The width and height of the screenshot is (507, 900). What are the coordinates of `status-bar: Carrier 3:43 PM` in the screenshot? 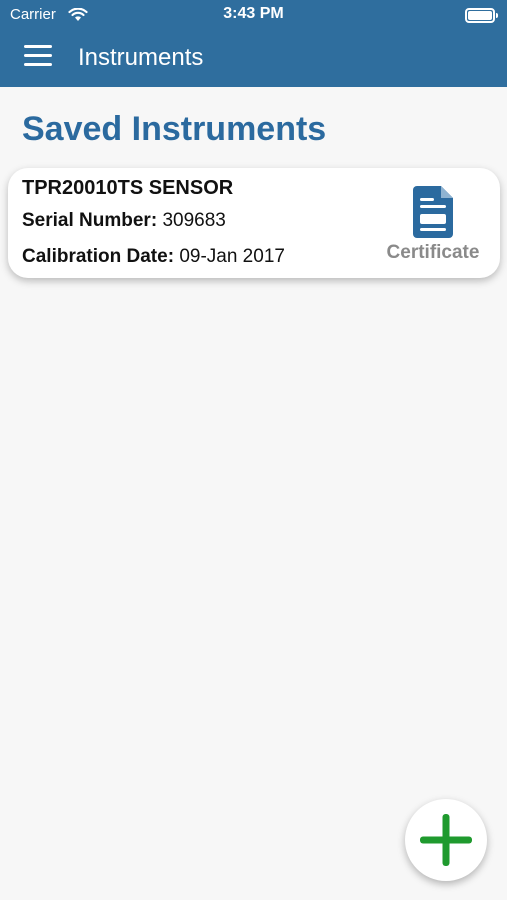 It's located at (253, 15).